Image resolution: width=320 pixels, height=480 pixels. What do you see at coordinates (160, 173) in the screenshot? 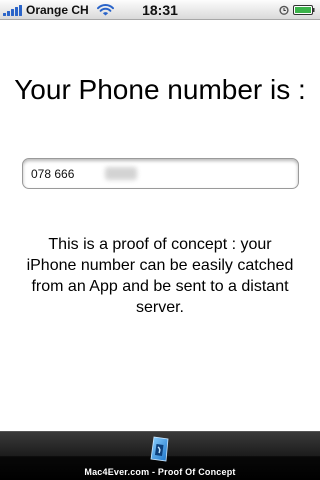
I see `phone-number-field: 078 666` at bounding box center [160, 173].